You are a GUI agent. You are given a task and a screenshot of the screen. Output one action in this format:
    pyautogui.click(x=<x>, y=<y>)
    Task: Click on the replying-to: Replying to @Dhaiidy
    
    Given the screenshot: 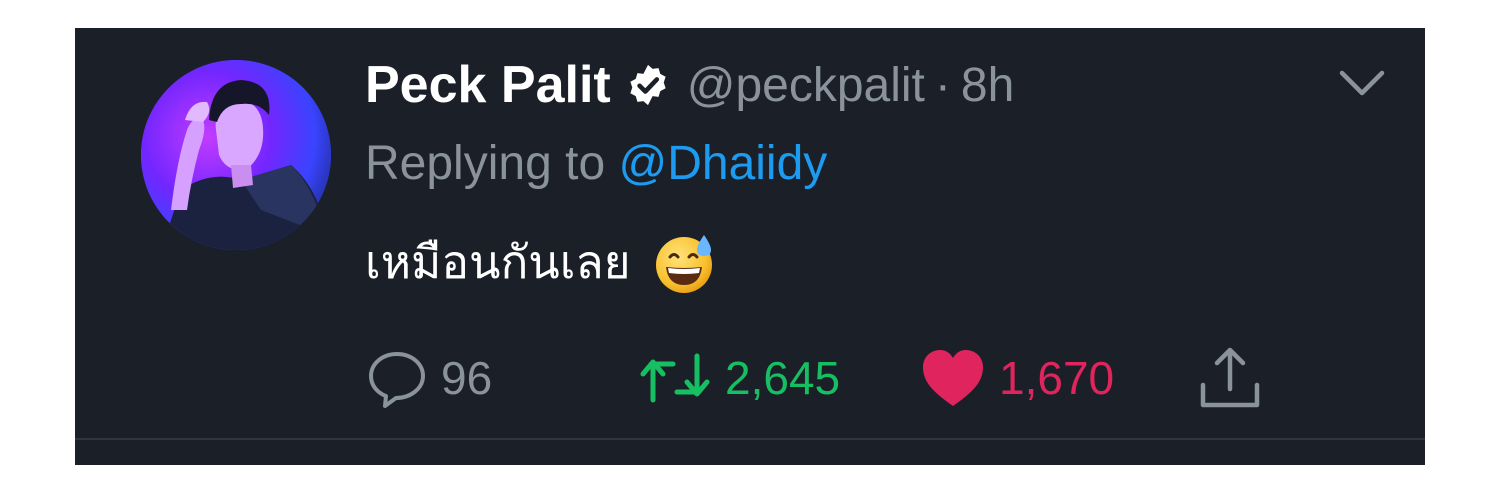 What is the action you would take?
    pyautogui.click(x=596, y=163)
    